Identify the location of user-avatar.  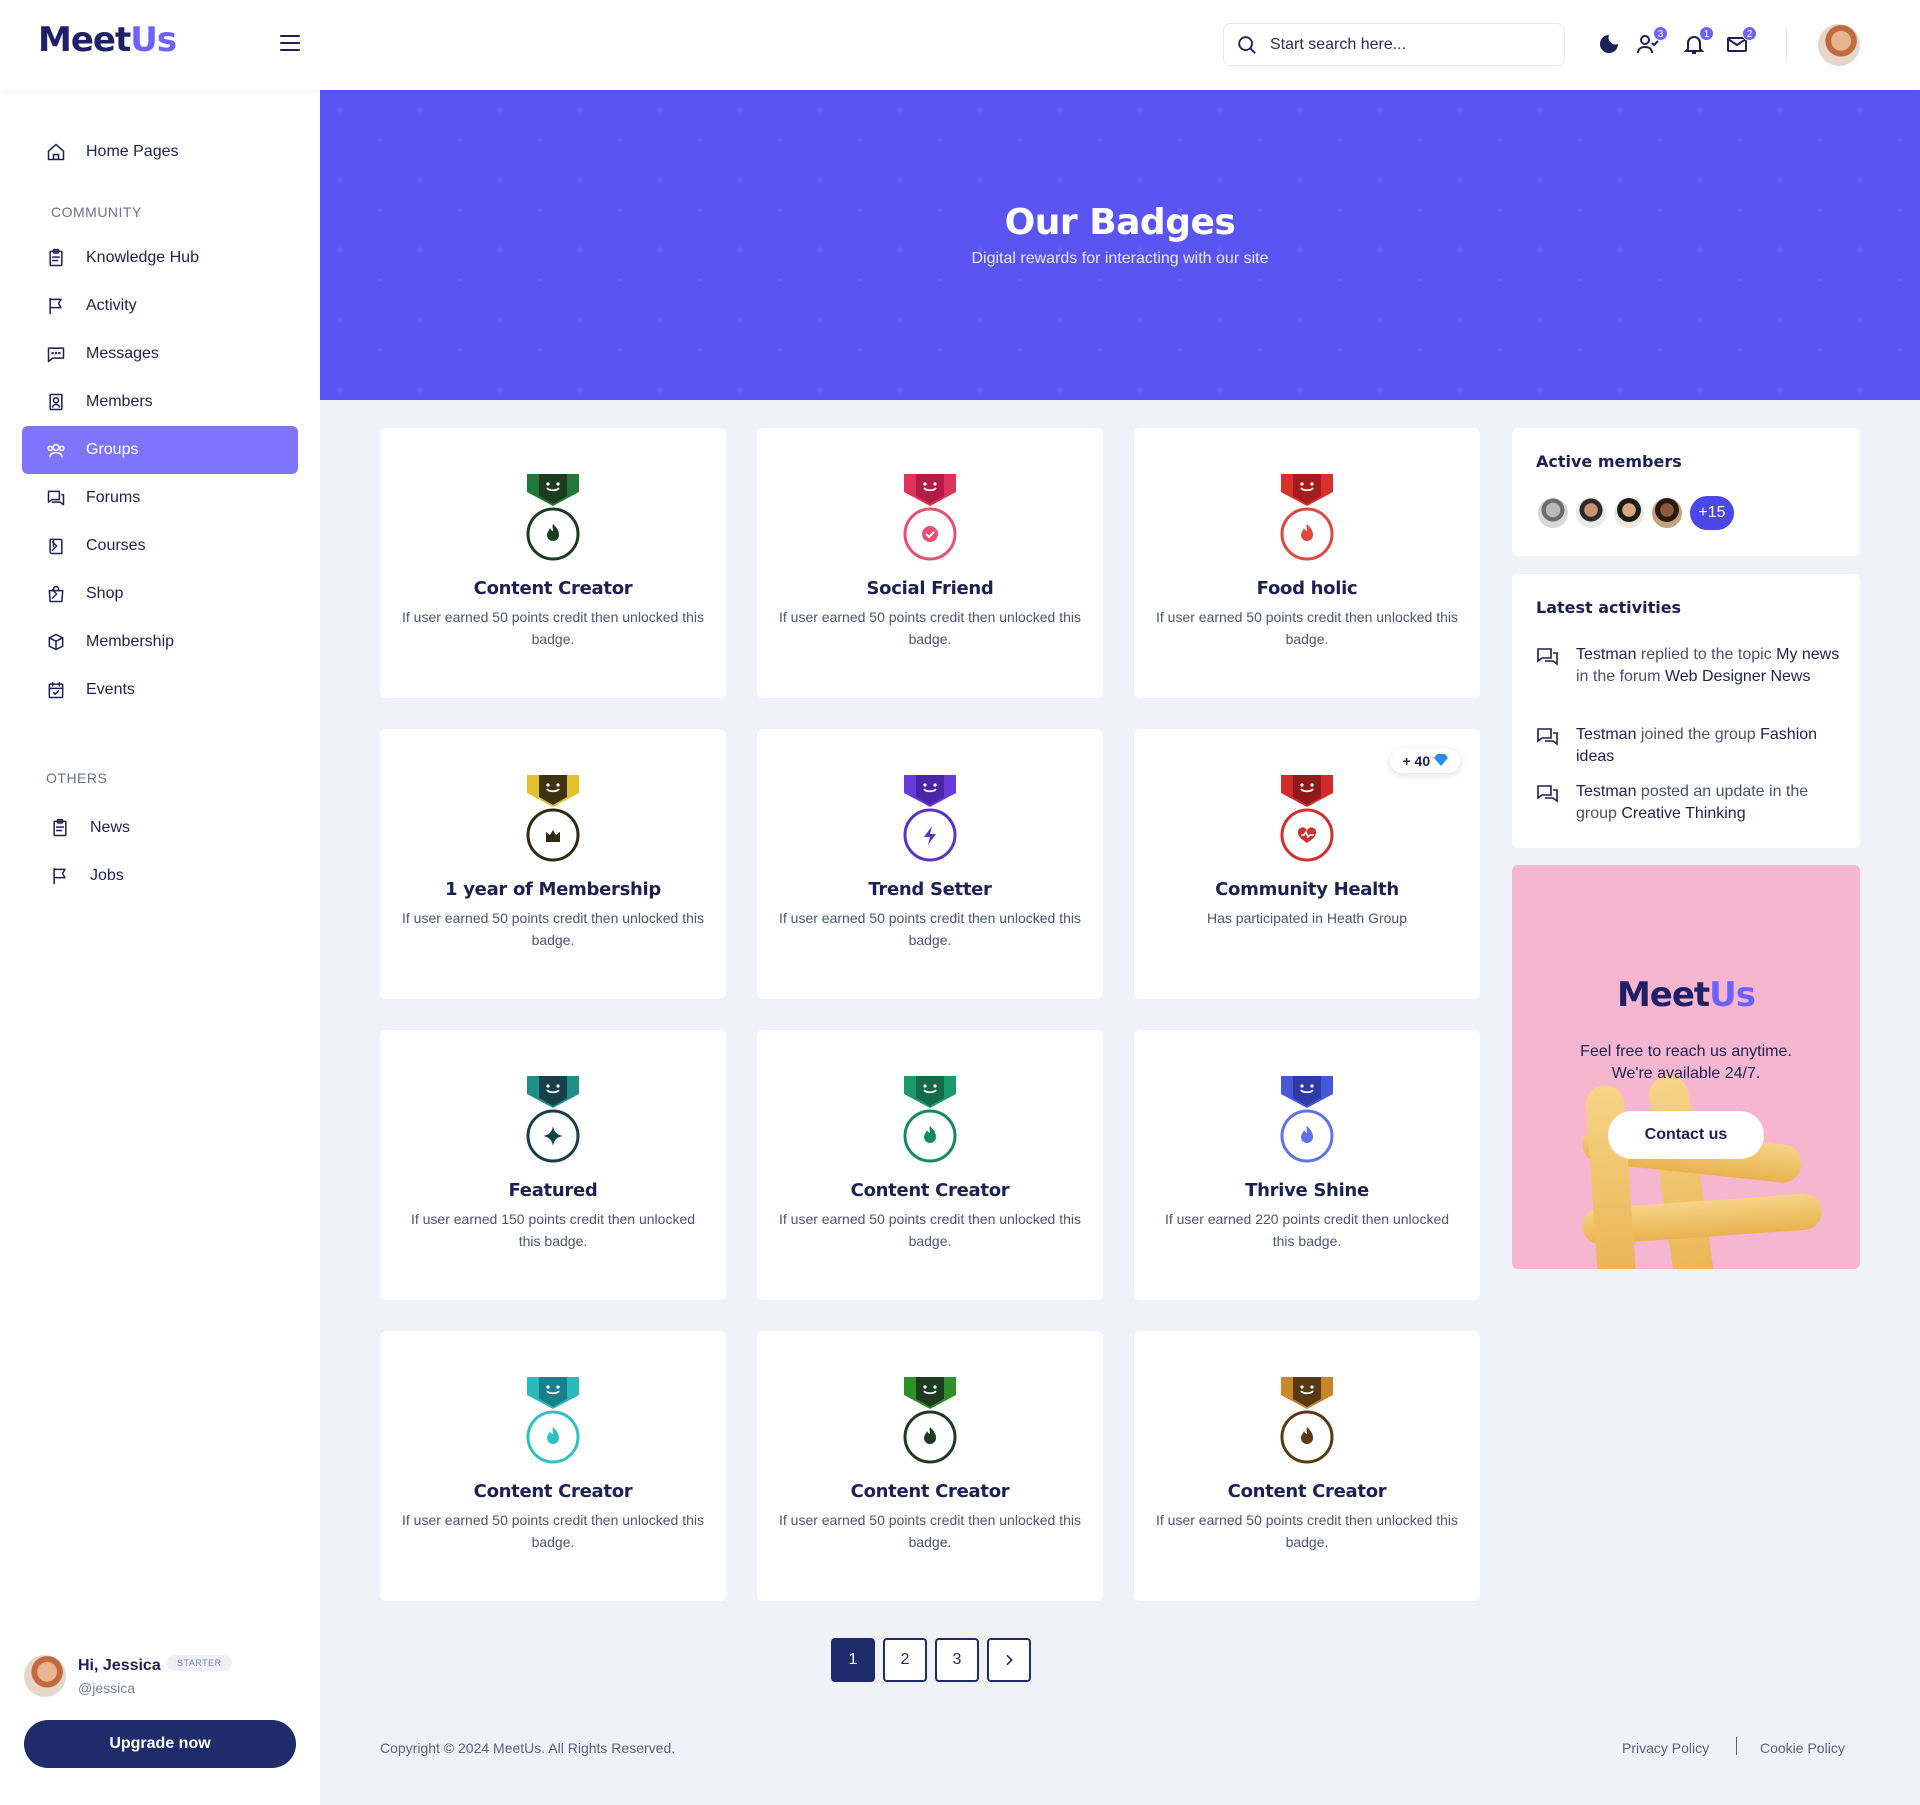
(1839, 45).